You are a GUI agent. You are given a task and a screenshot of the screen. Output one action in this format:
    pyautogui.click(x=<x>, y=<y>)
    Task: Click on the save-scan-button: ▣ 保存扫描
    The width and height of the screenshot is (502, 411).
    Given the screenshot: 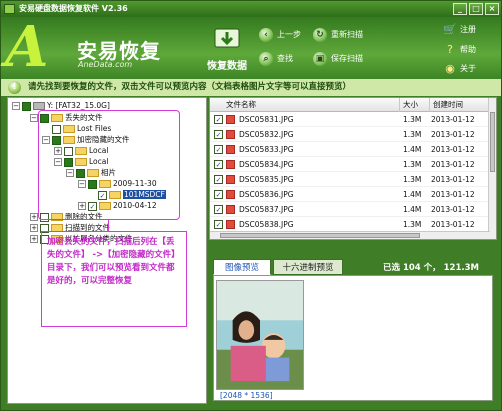 What is the action you would take?
    pyautogui.click(x=338, y=59)
    